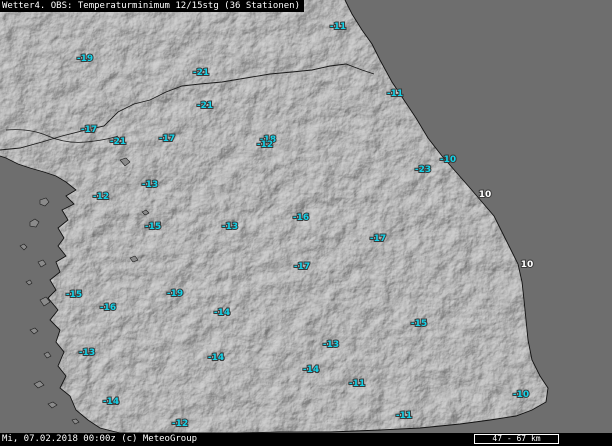 The image size is (612, 446). I want to click on footer-timestamp: Mi, 07.02.2018 00:00z (c) MeteoGroup, so click(100, 439).